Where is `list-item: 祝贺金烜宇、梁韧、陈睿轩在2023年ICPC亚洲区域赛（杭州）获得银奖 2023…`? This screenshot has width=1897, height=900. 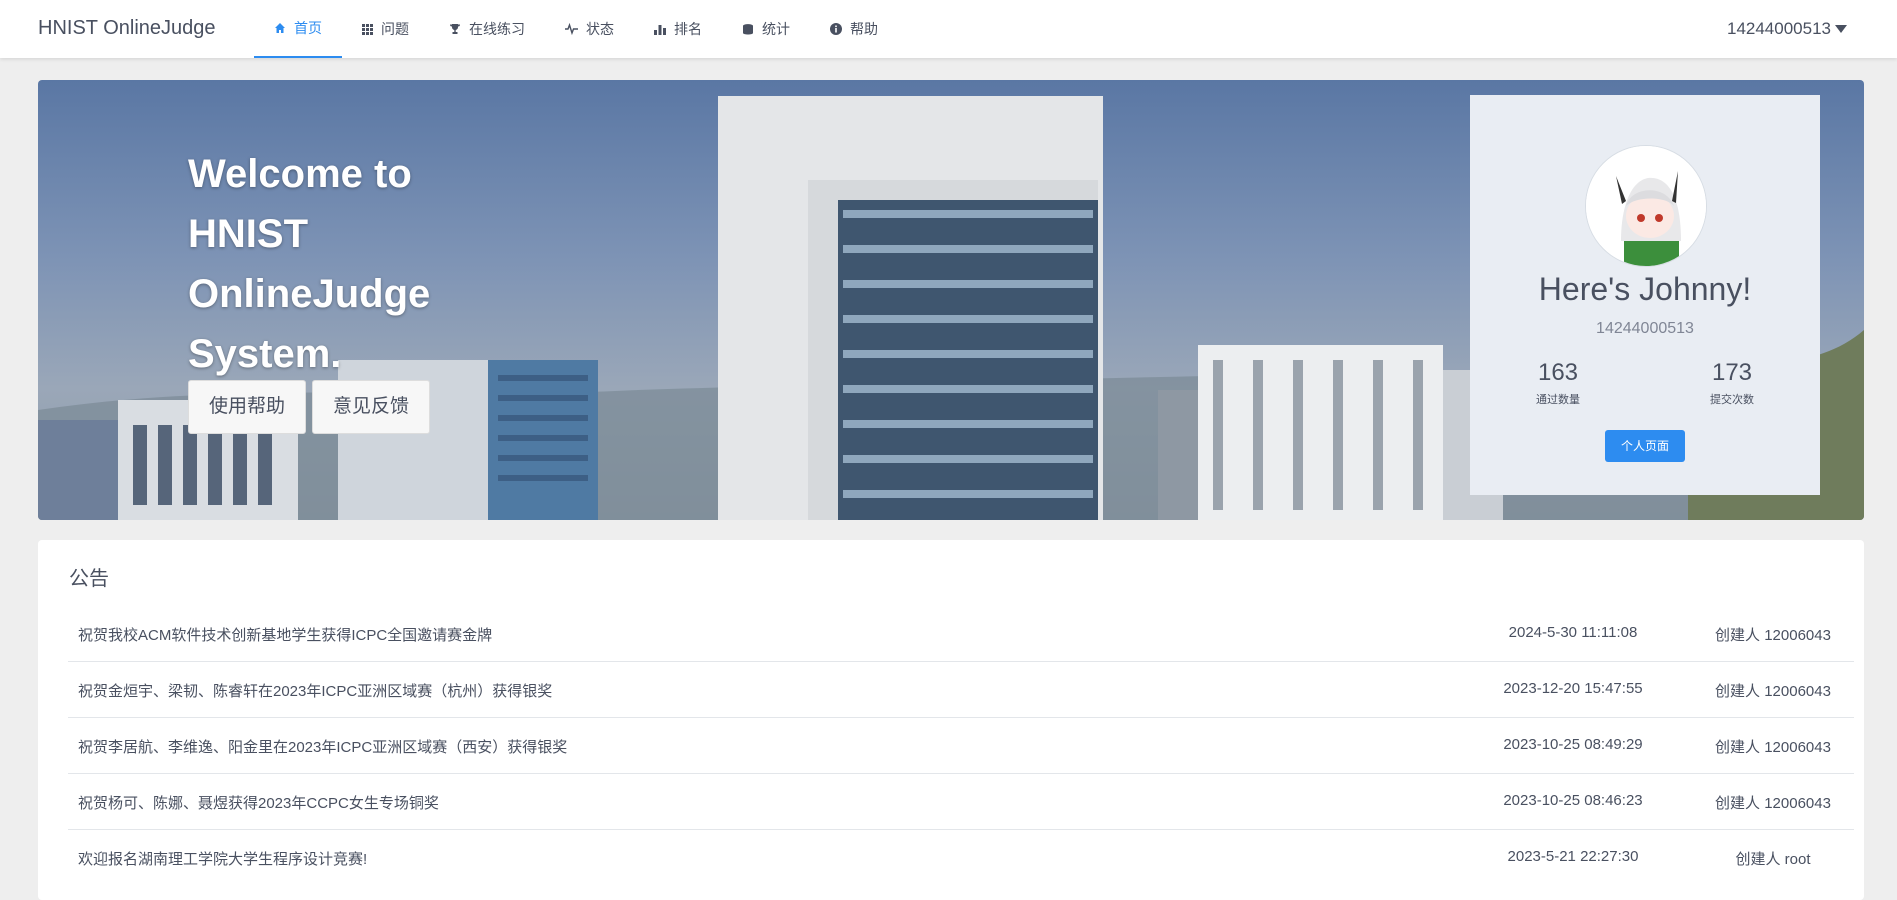
list-item: 祝贺金烜宇、梁韧、陈睿轩在2023年ICPC亚洲区域赛（杭州）获得银奖 2023… is located at coordinates (961, 690).